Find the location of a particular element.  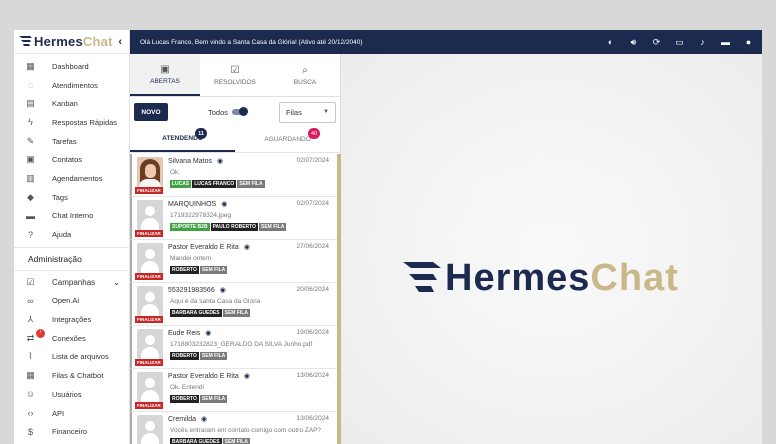

contact-name-text: Cremilda is located at coordinates (182, 419).